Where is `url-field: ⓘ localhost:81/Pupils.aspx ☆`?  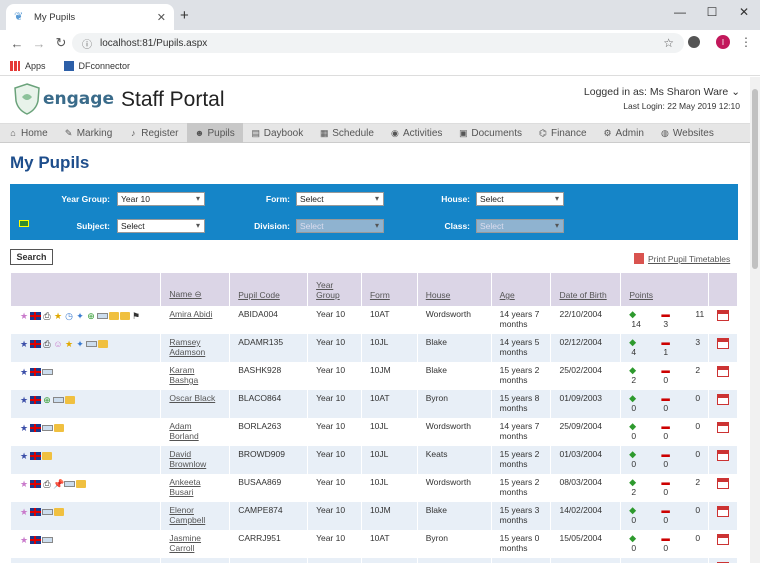 url-field: ⓘ localhost:81/Pupils.aspx ☆ is located at coordinates (378, 43).